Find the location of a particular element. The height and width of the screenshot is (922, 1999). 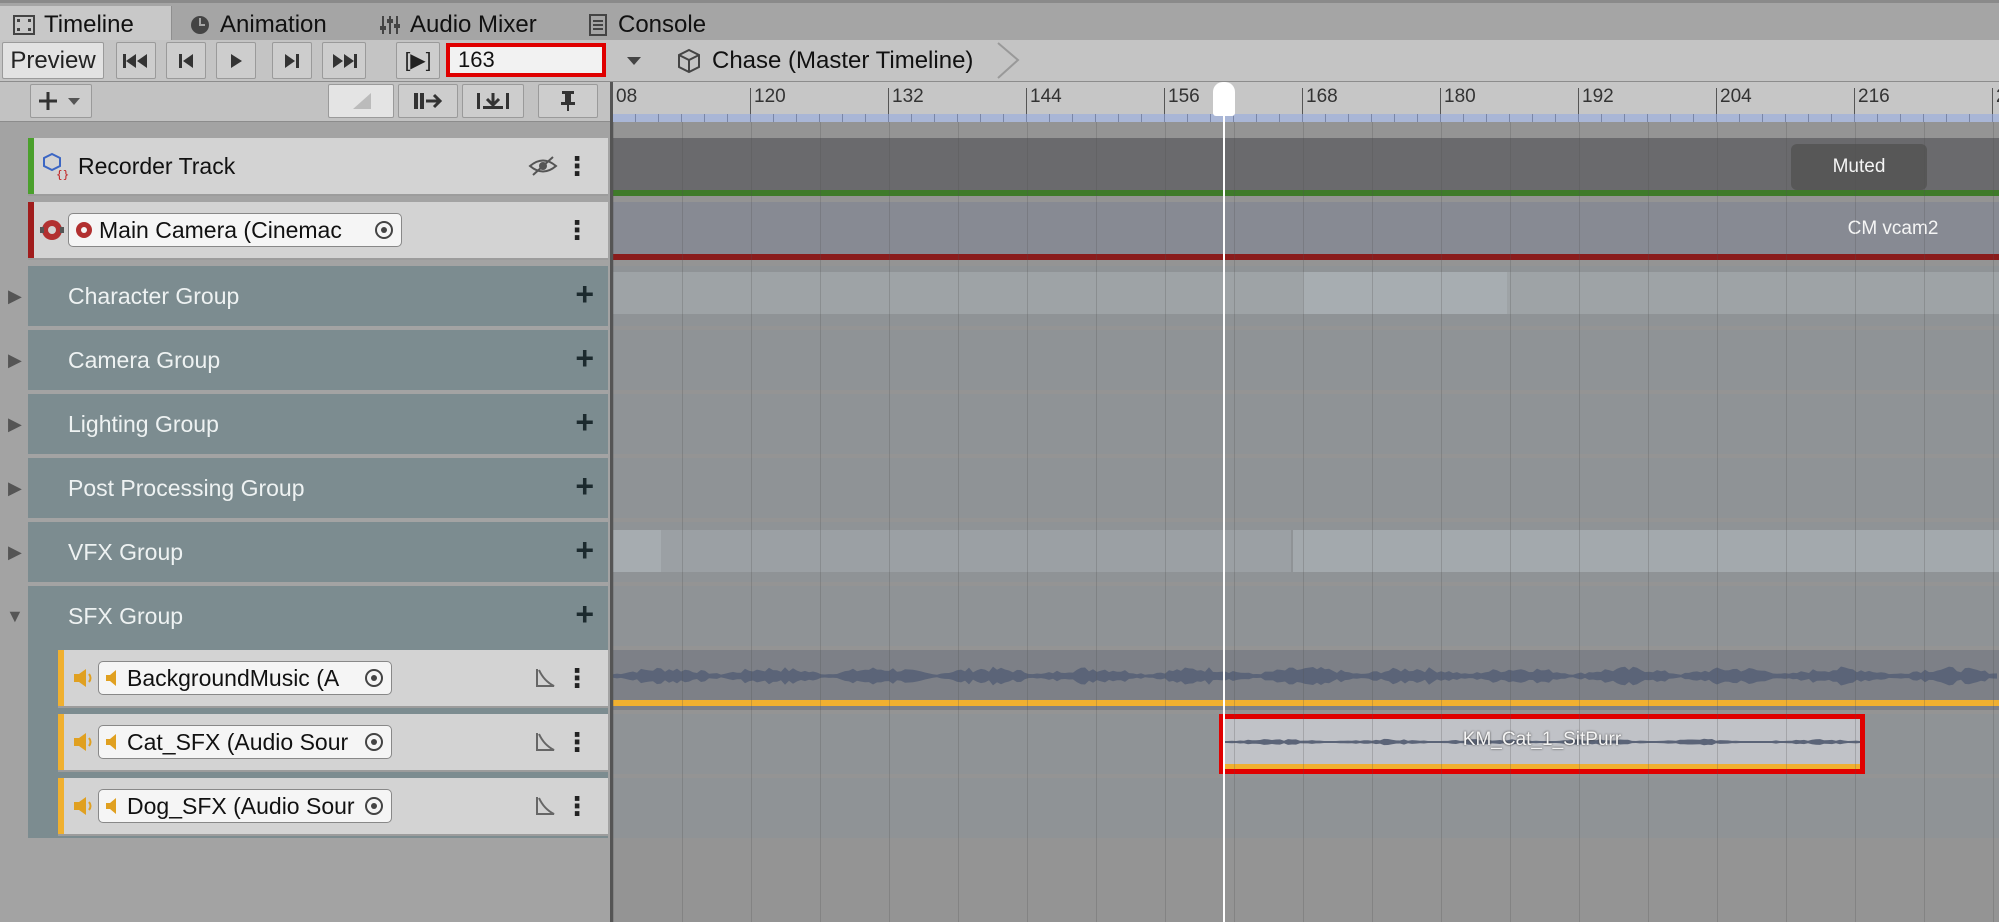

recorder-icon: {} is located at coordinates (56, 166).